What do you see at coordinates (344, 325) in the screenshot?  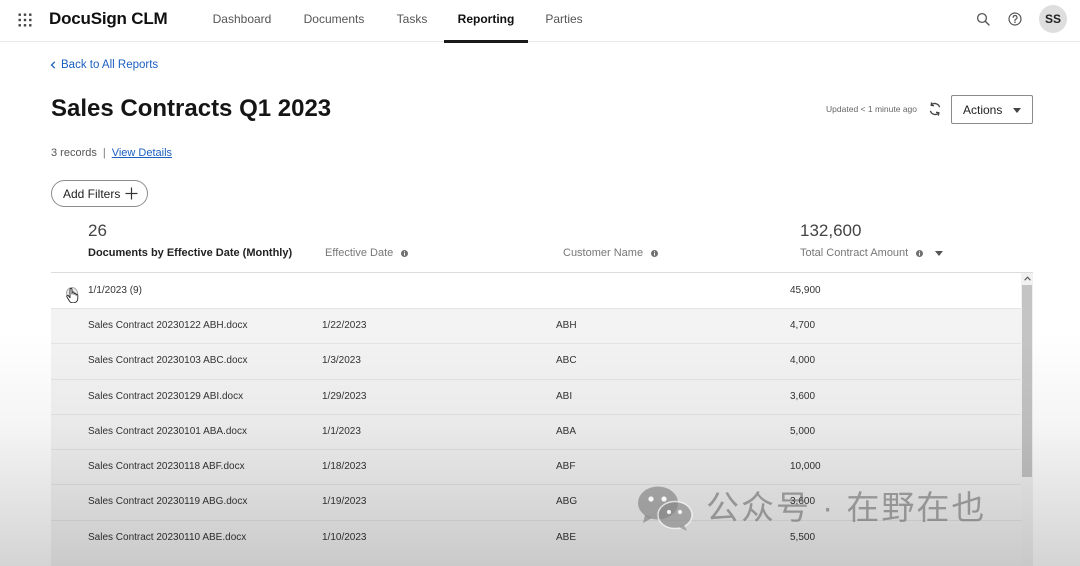 I see `effective-date-cell: 1/22/2023` at bounding box center [344, 325].